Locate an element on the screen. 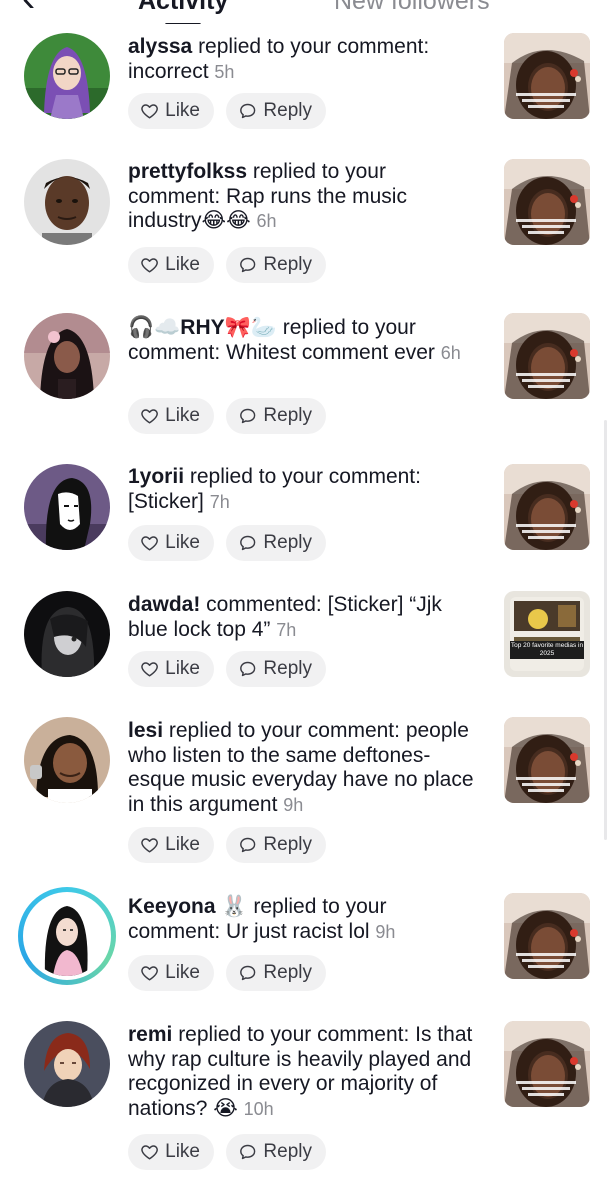  comment-body: incorrect is located at coordinates (168, 71).